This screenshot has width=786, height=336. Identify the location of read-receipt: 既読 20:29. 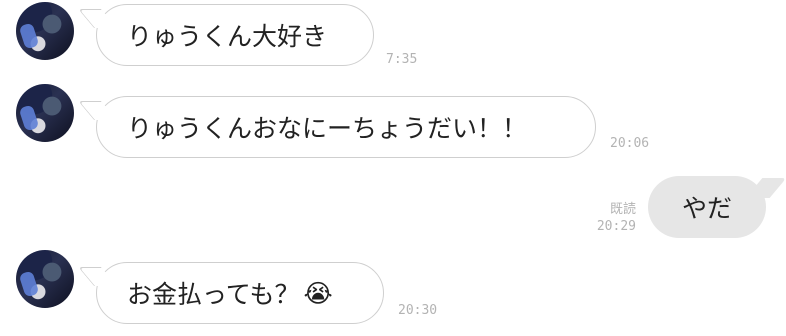
(612, 218).